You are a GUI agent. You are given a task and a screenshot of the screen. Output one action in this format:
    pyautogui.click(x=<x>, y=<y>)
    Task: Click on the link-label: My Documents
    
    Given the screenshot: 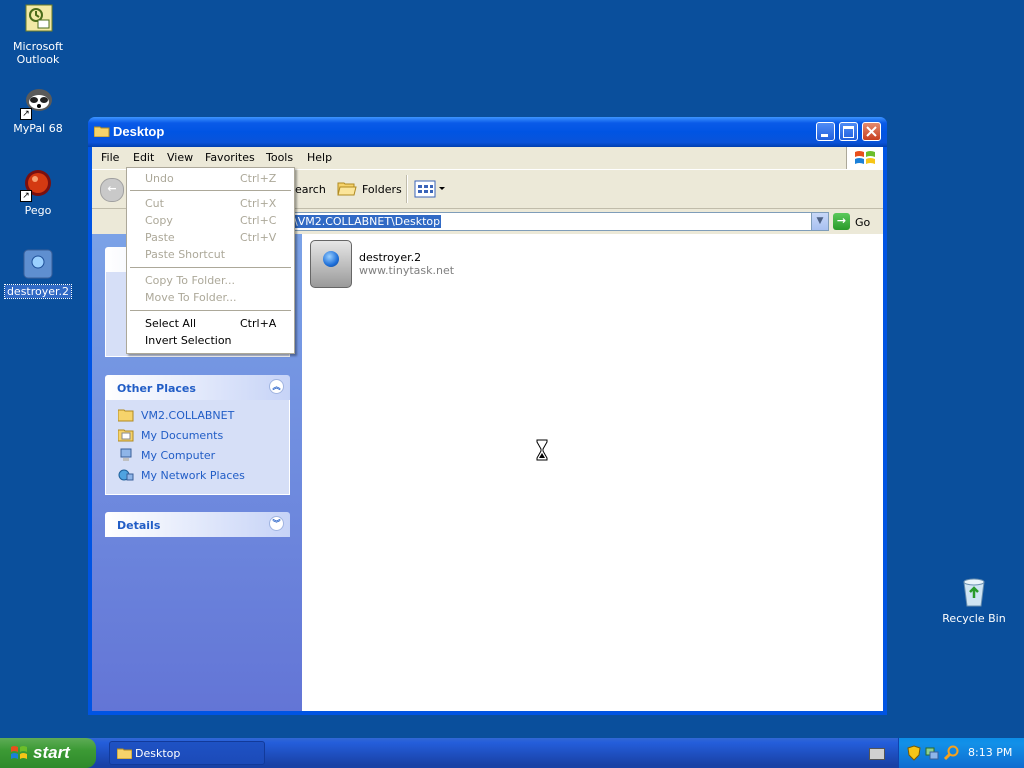 What is the action you would take?
    pyautogui.click(x=182, y=435)
    